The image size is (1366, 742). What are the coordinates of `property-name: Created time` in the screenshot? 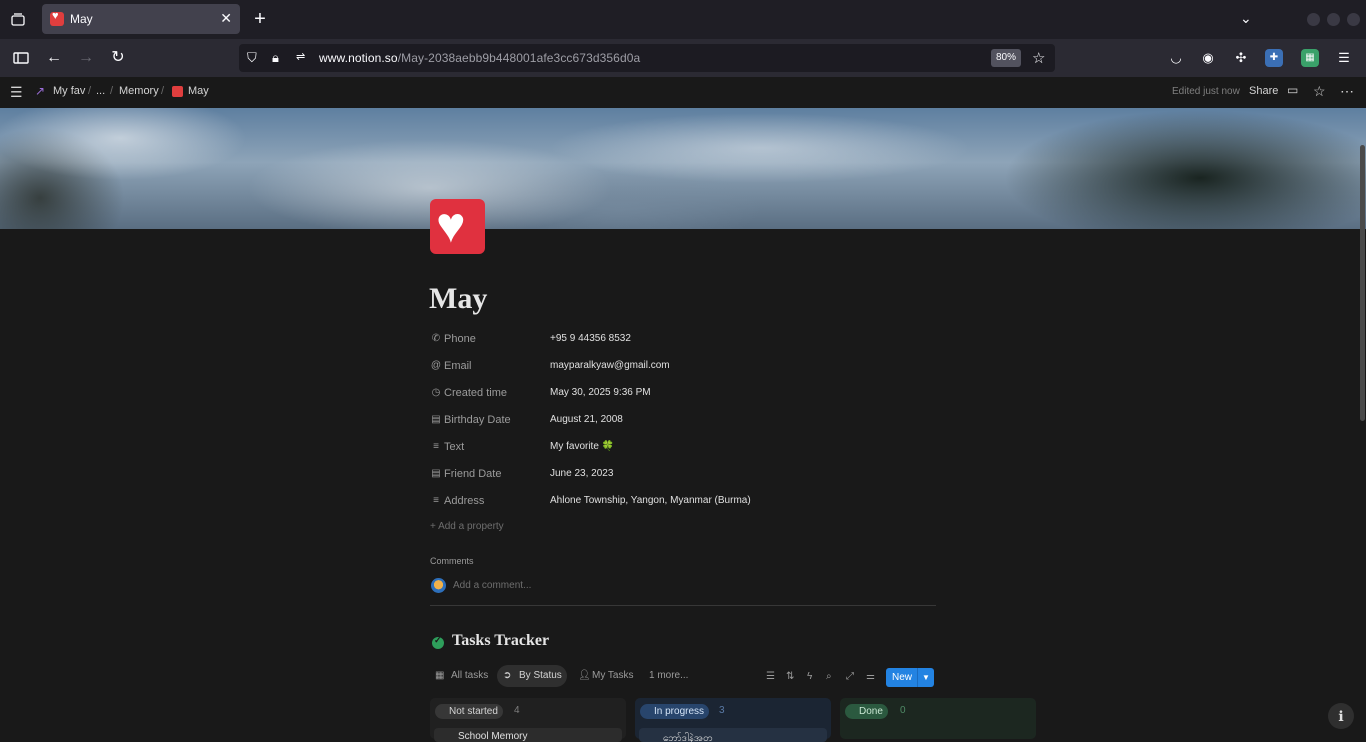 It's located at (475, 393).